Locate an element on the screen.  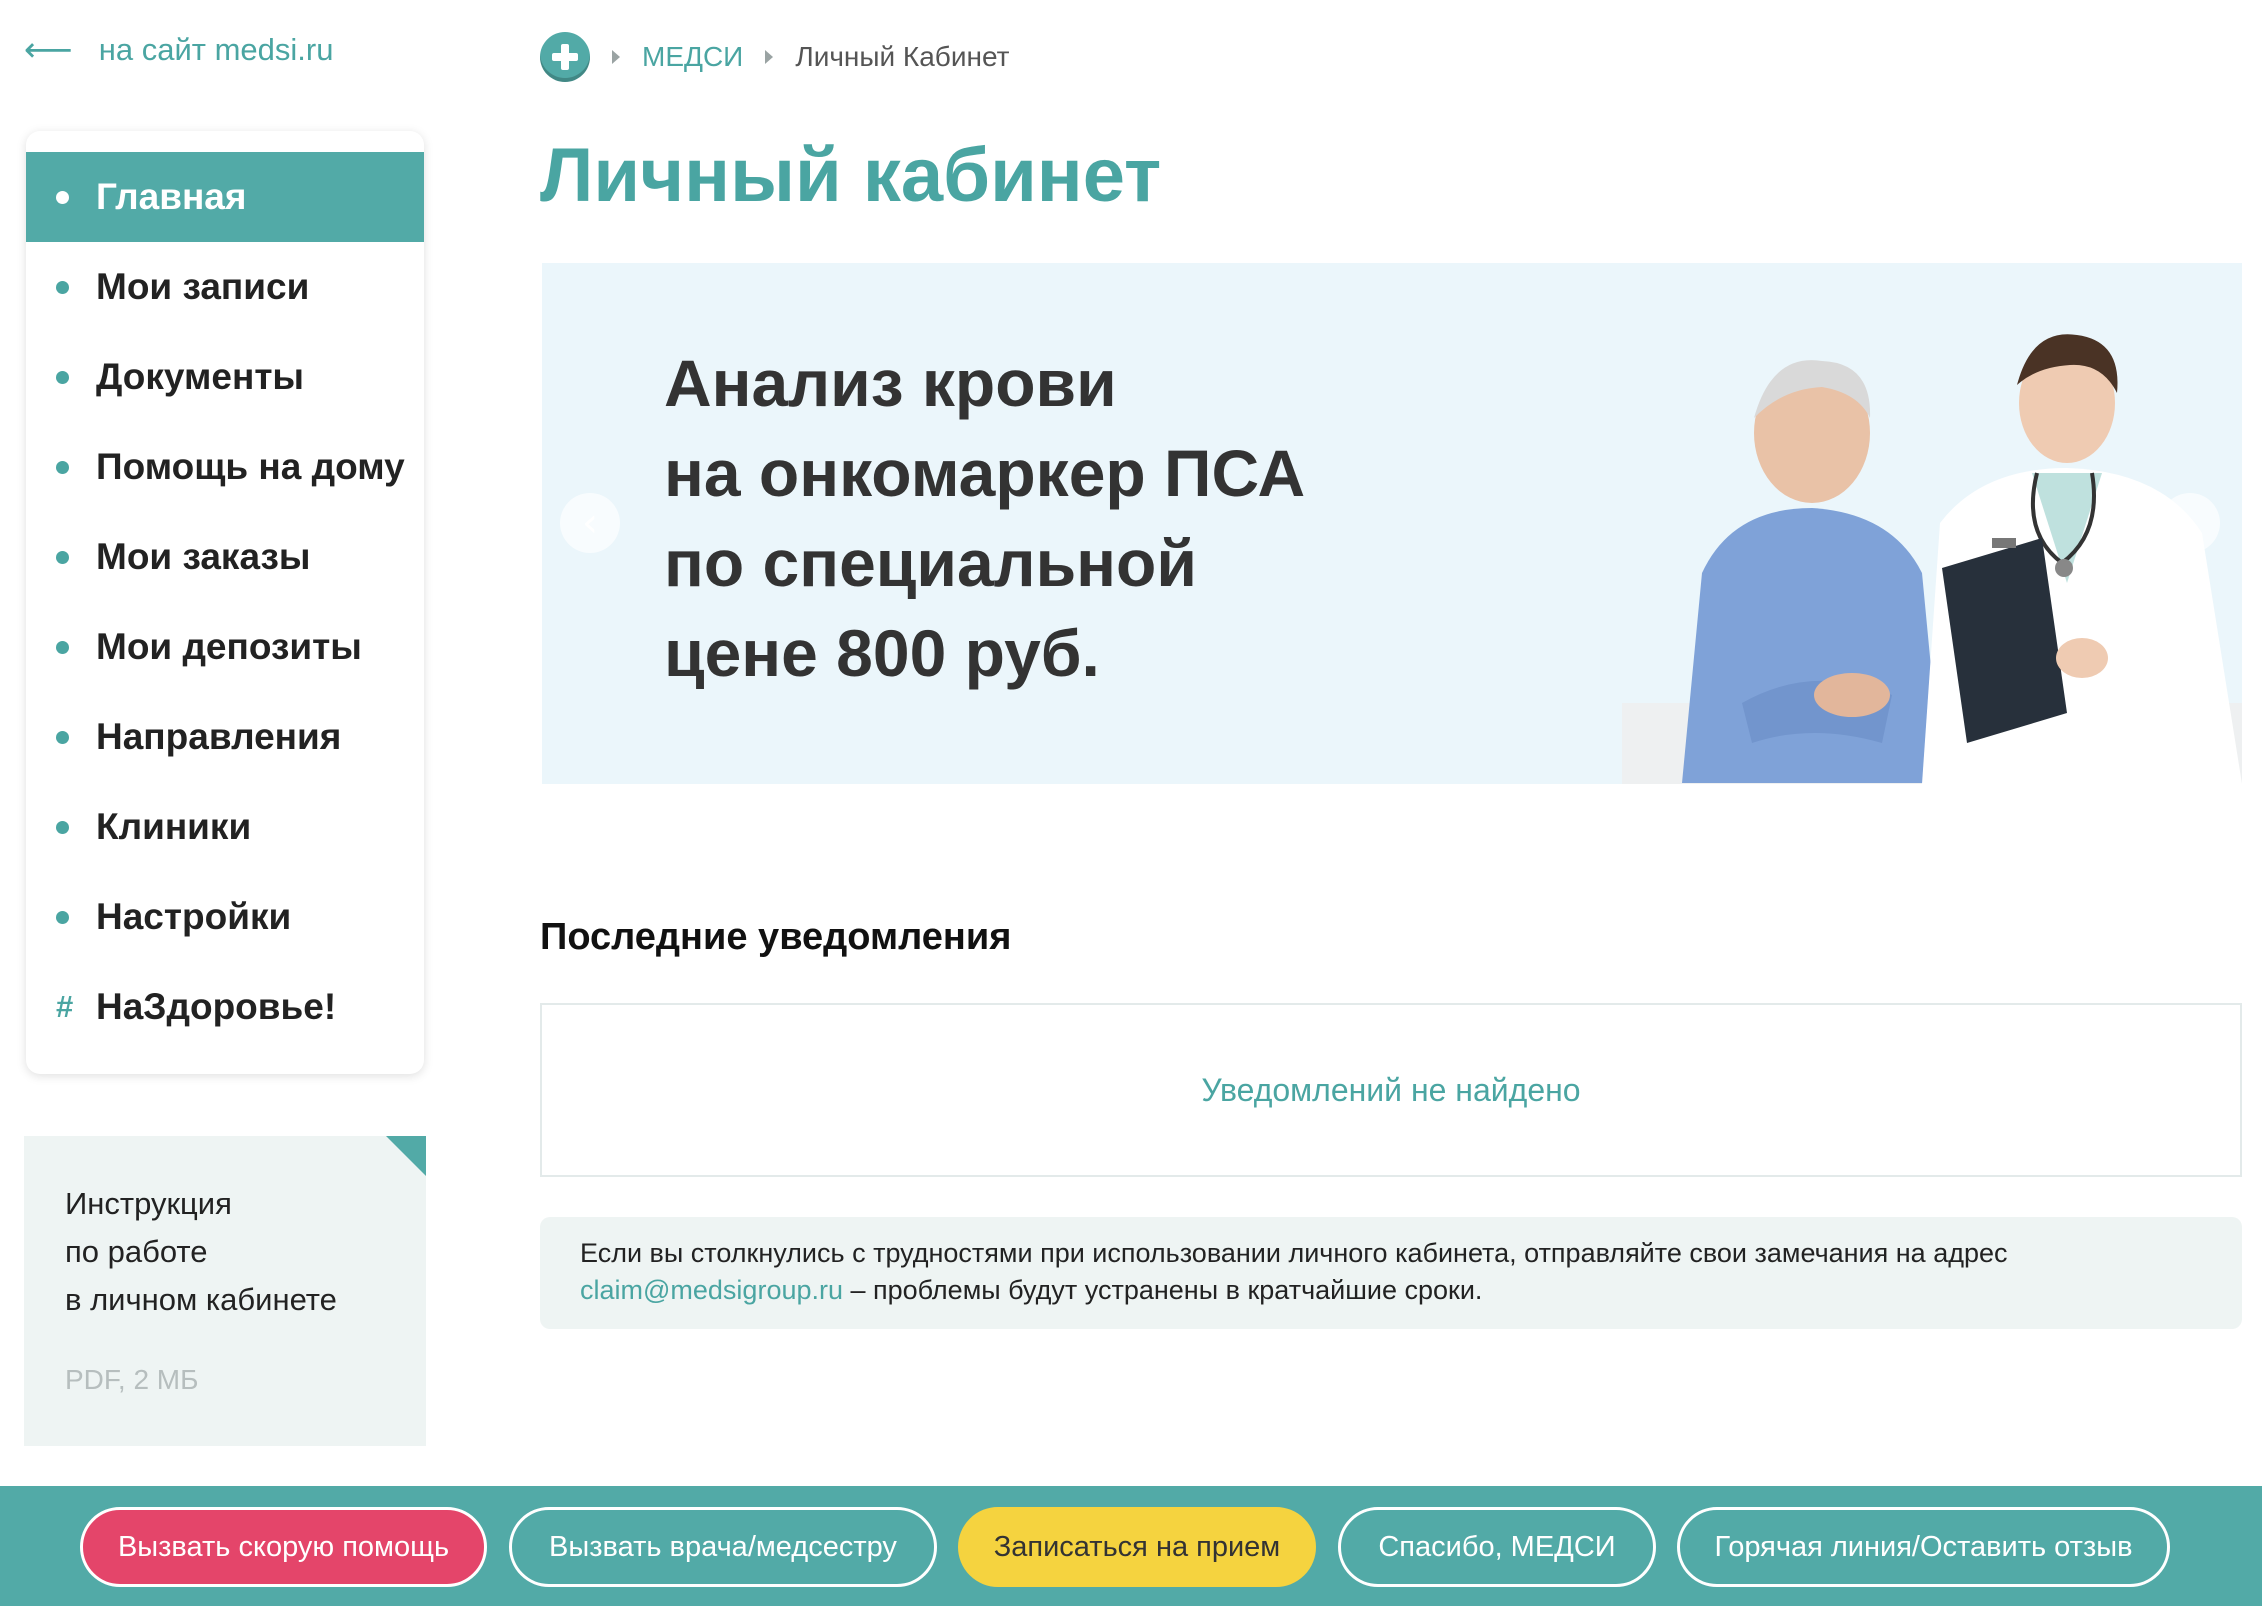
sidebar-item-label: Клиники is located at coordinates (174, 826).